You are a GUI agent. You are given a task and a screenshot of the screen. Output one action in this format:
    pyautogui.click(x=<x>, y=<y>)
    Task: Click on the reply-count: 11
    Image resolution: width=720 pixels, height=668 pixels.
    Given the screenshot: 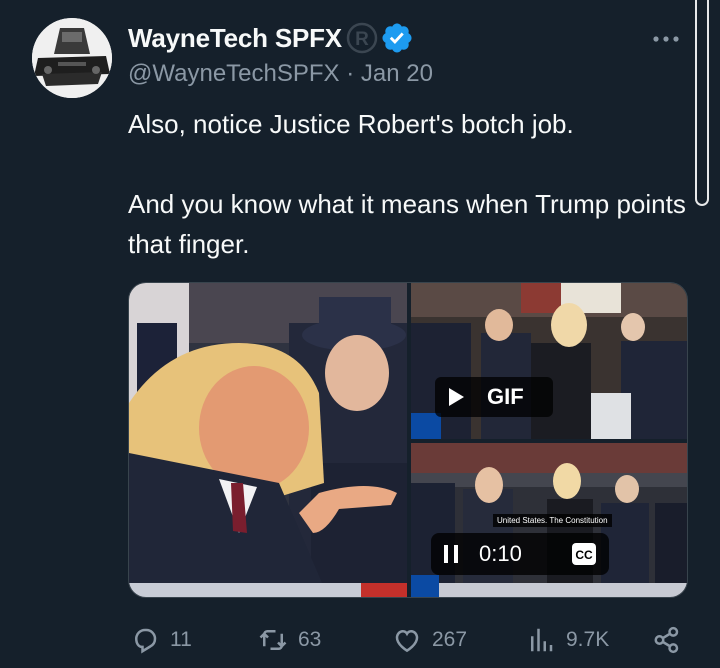 What is the action you would take?
    pyautogui.click(x=181, y=639)
    